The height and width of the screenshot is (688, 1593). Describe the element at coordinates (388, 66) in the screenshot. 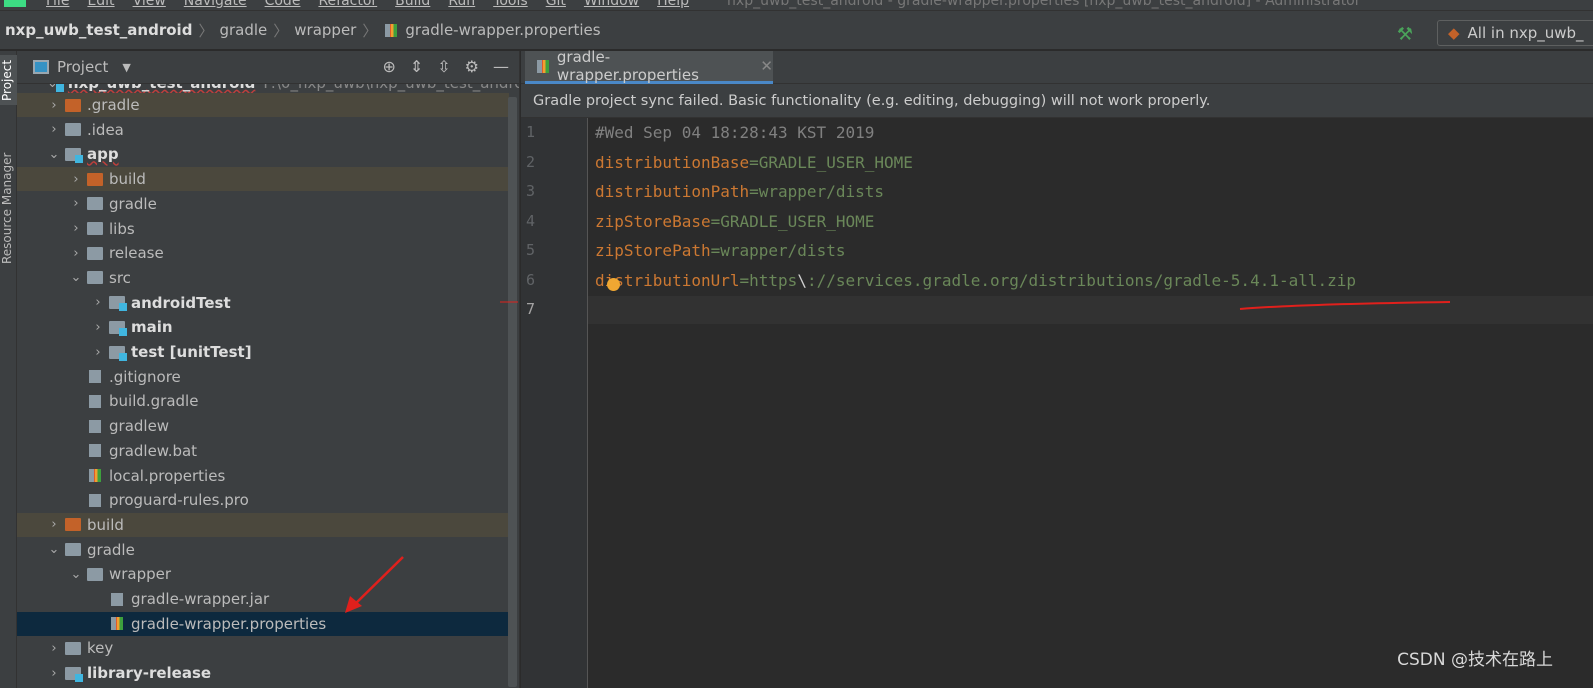

I see `locate-icon: ⊕` at that location.